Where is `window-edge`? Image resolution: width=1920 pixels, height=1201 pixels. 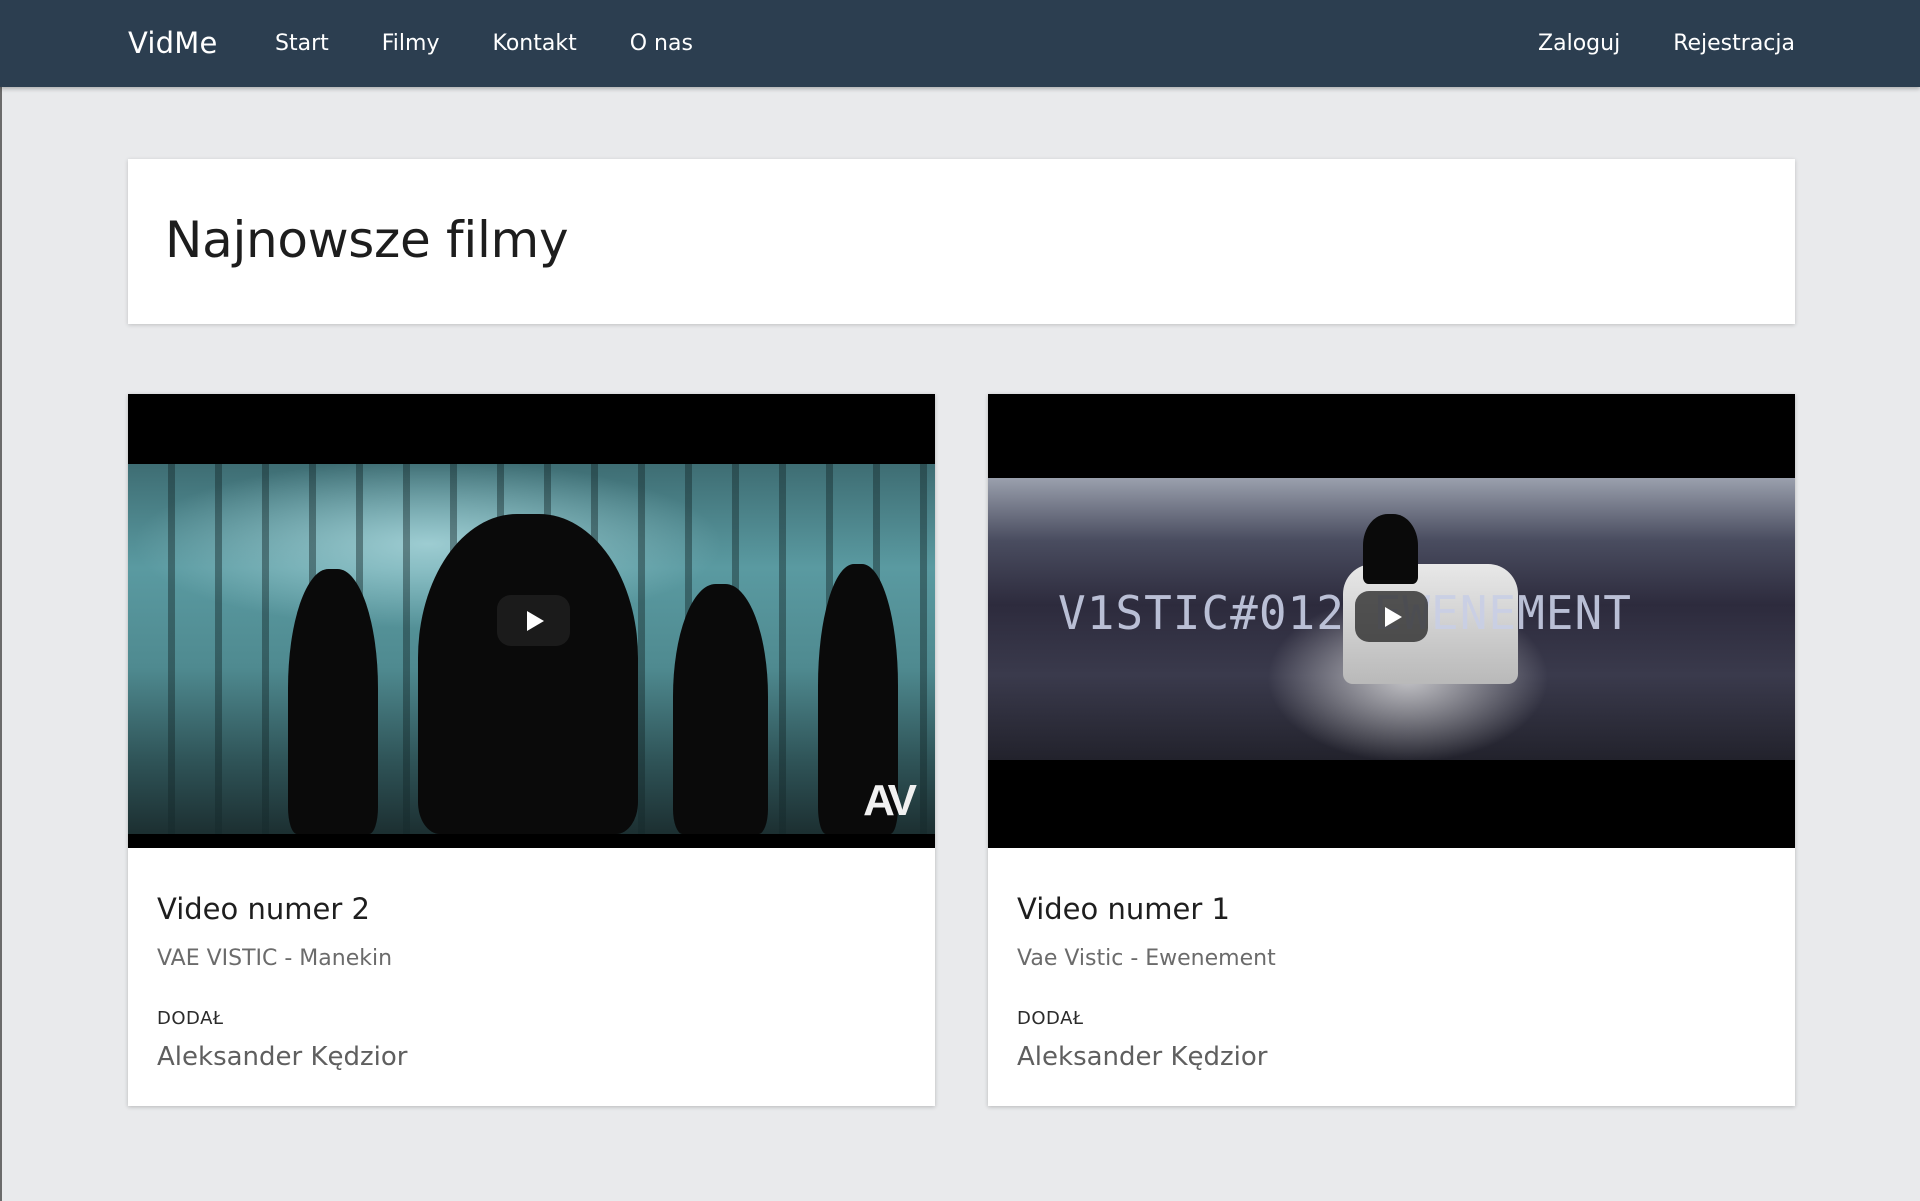 window-edge is located at coordinates (1, 600).